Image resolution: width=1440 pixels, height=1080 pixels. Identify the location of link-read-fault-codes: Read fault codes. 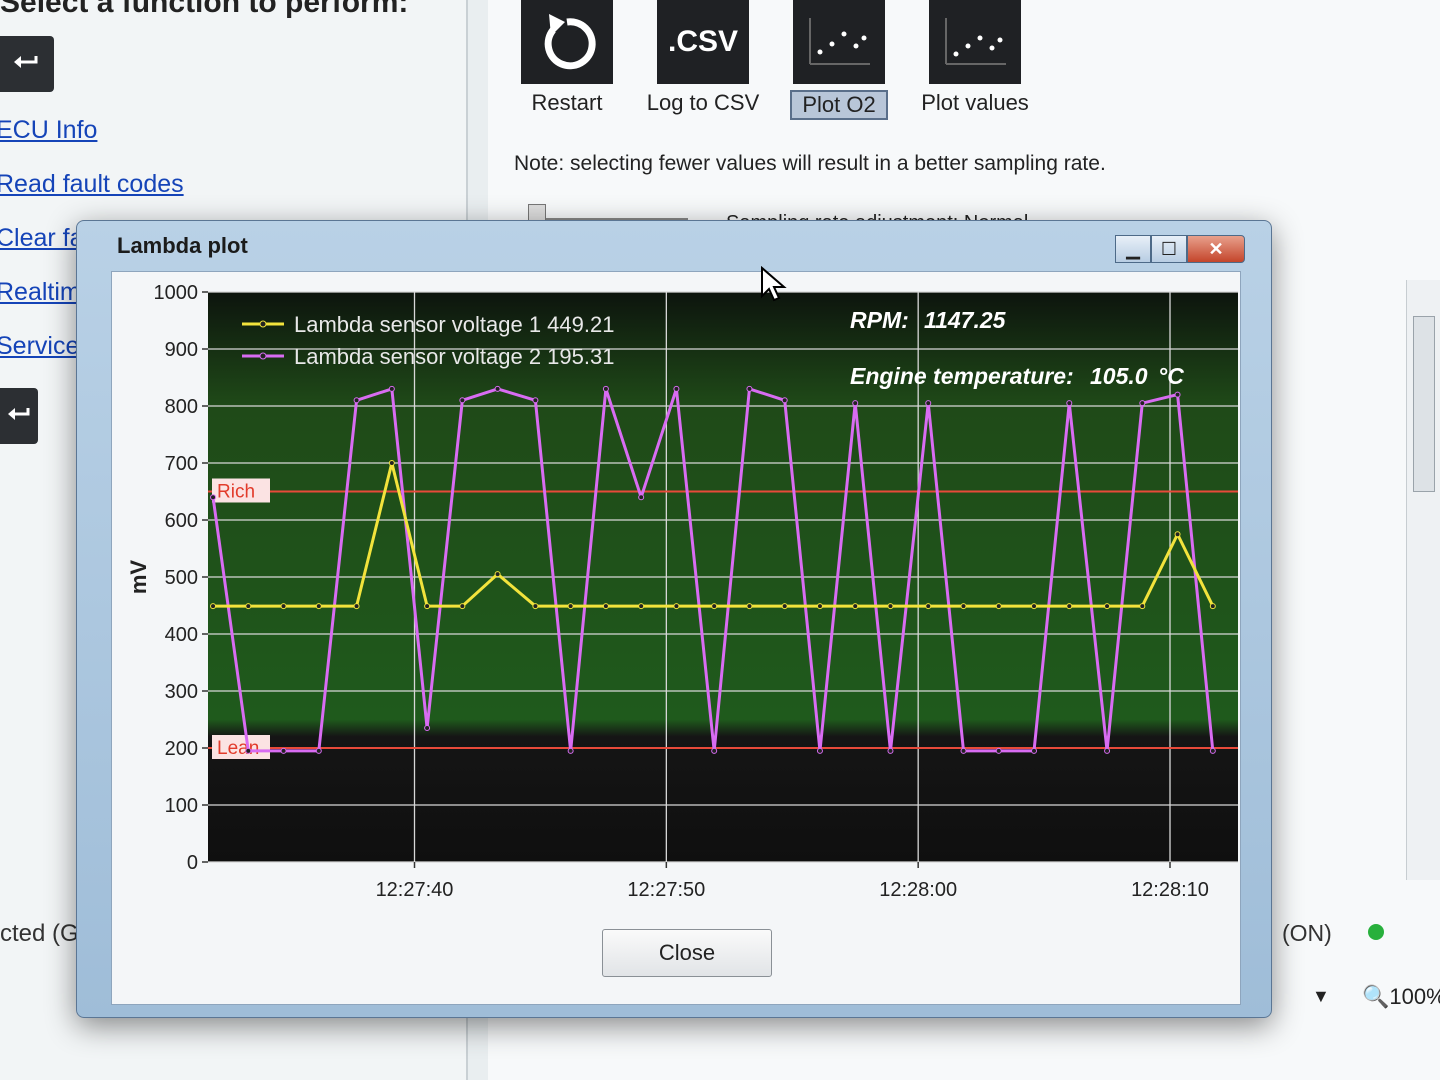
(92, 184).